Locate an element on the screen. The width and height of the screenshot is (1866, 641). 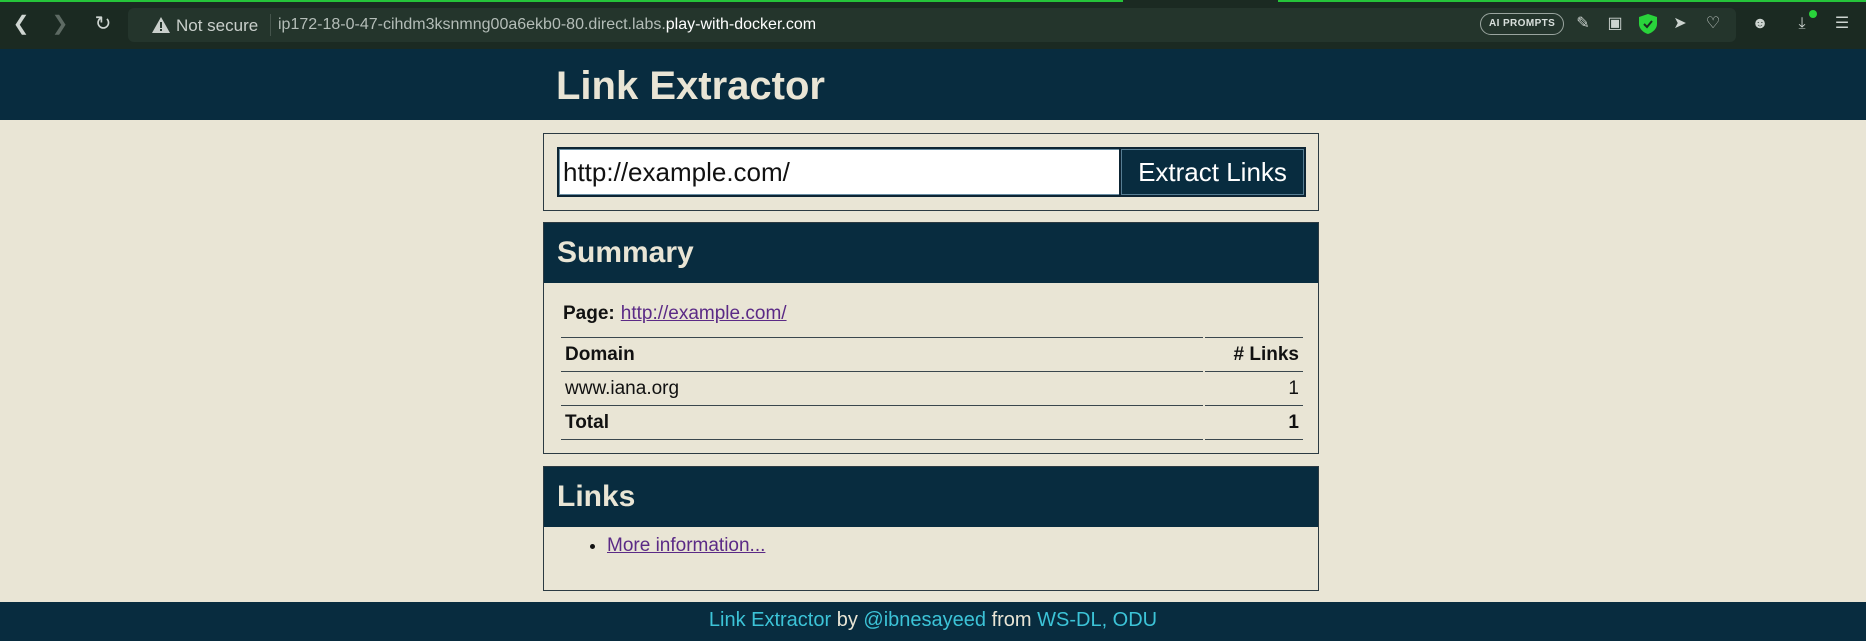
security-status: Not secure is located at coordinates (217, 26).